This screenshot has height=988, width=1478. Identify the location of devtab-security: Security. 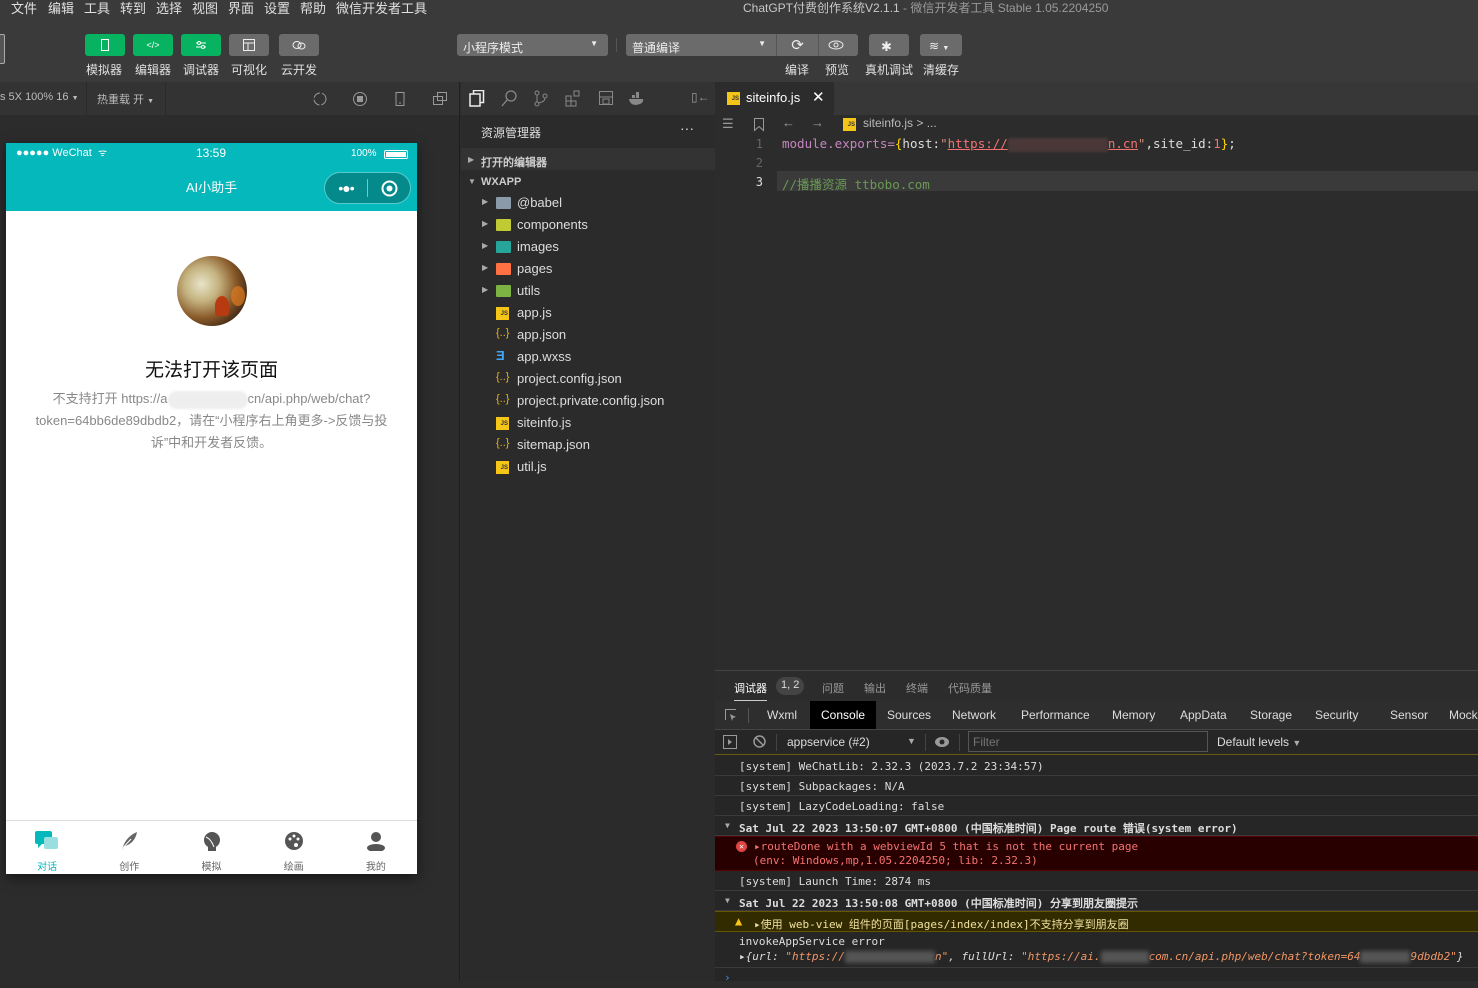
(1336, 715).